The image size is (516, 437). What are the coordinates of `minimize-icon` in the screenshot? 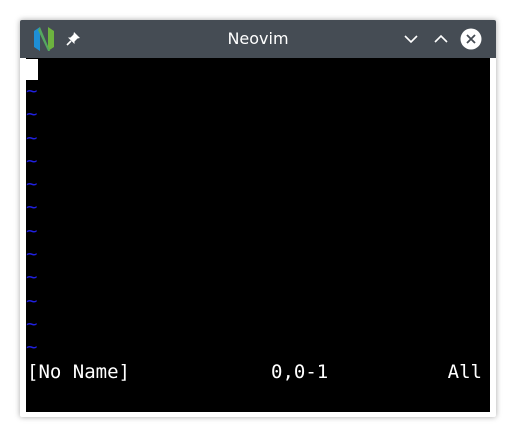 It's located at (411, 39).